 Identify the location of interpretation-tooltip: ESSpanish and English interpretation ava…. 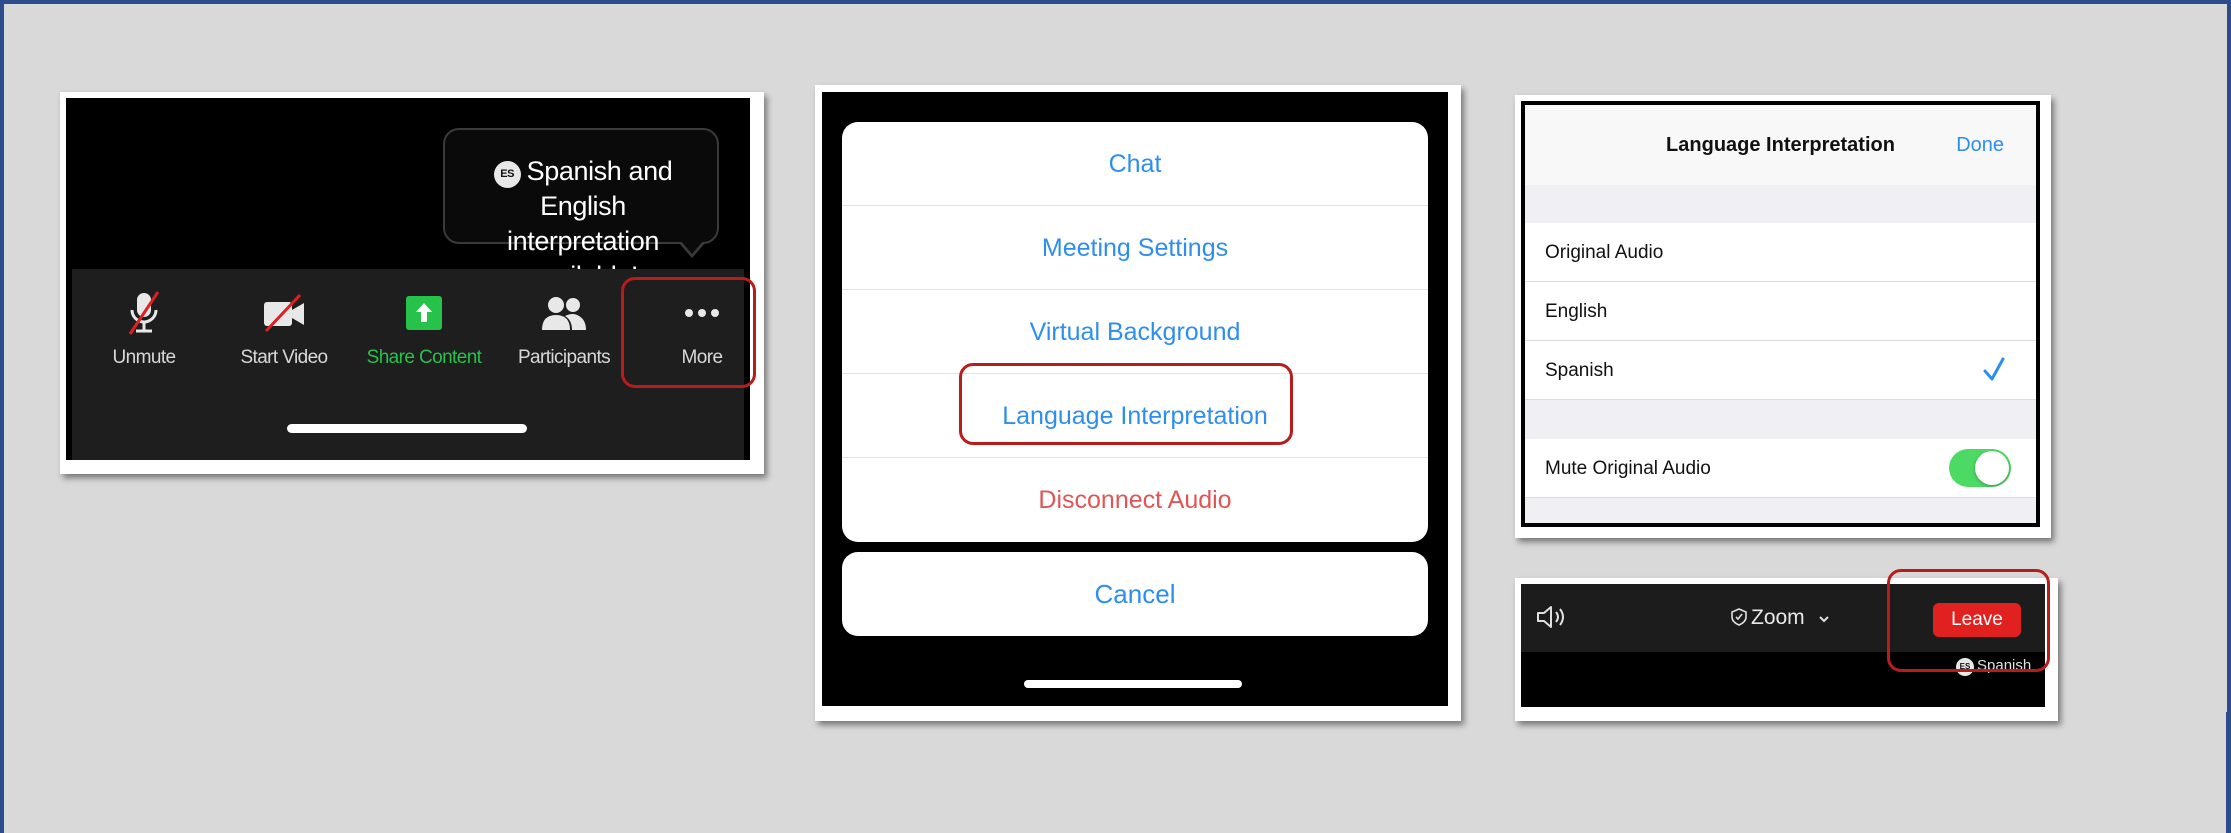
(581, 209).